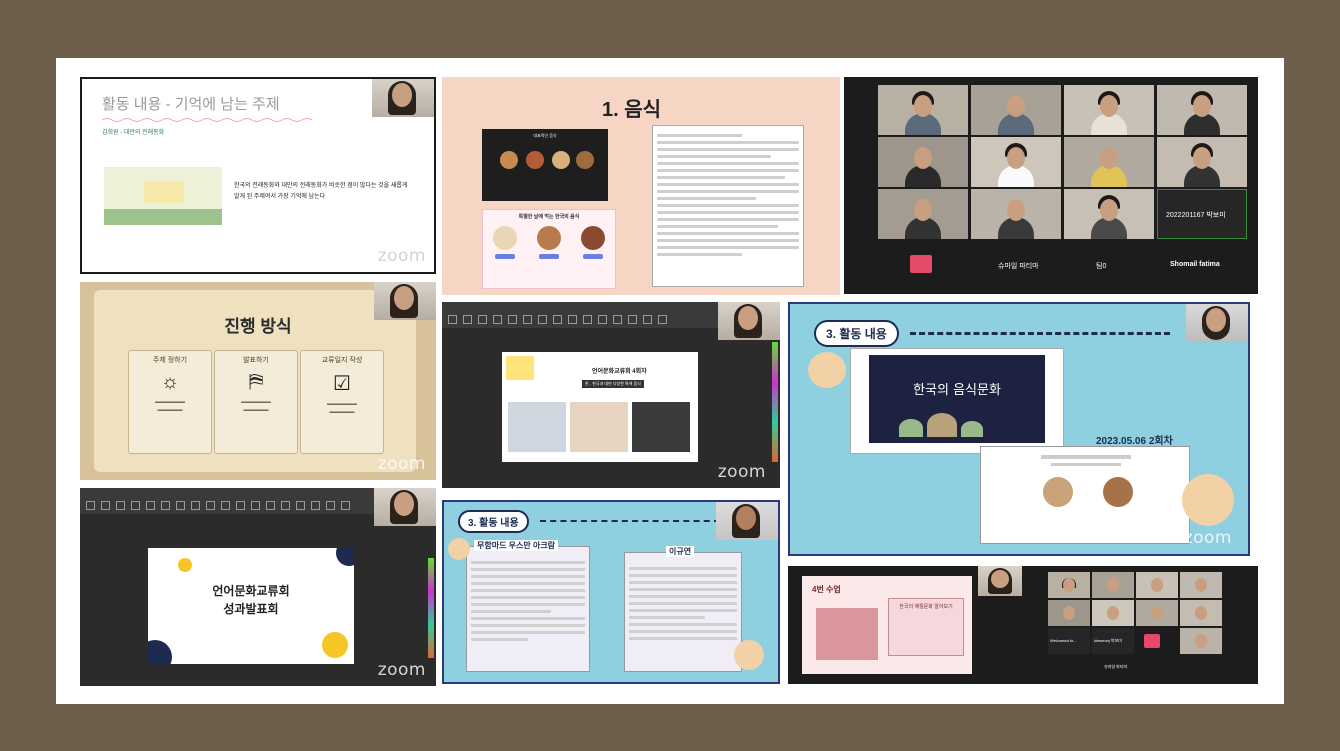  I want to click on panel-activity-reports: 3. 활동 내용 무함마드 우스만 아크람 이규연, so click(611, 592).